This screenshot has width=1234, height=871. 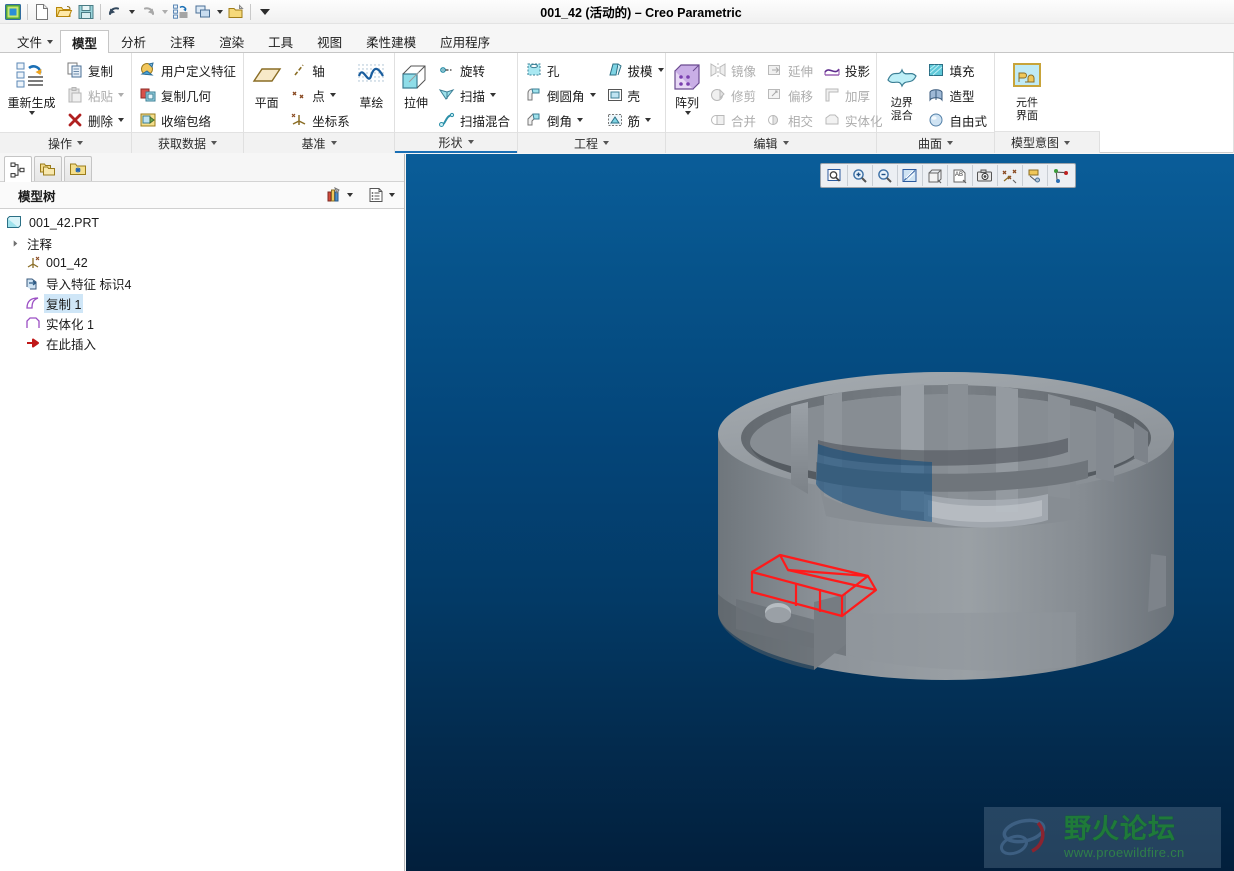 What do you see at coordinates (771, 142) in the screenshot?
I see `group-label-editing: 编辑` at bounding box center [771, 142].